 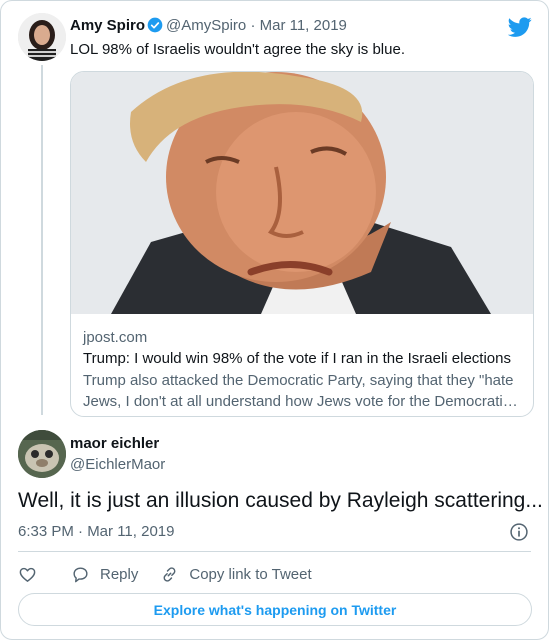 I want to click on original-display-name: Amy Spiro, so click(x=107, y=25).